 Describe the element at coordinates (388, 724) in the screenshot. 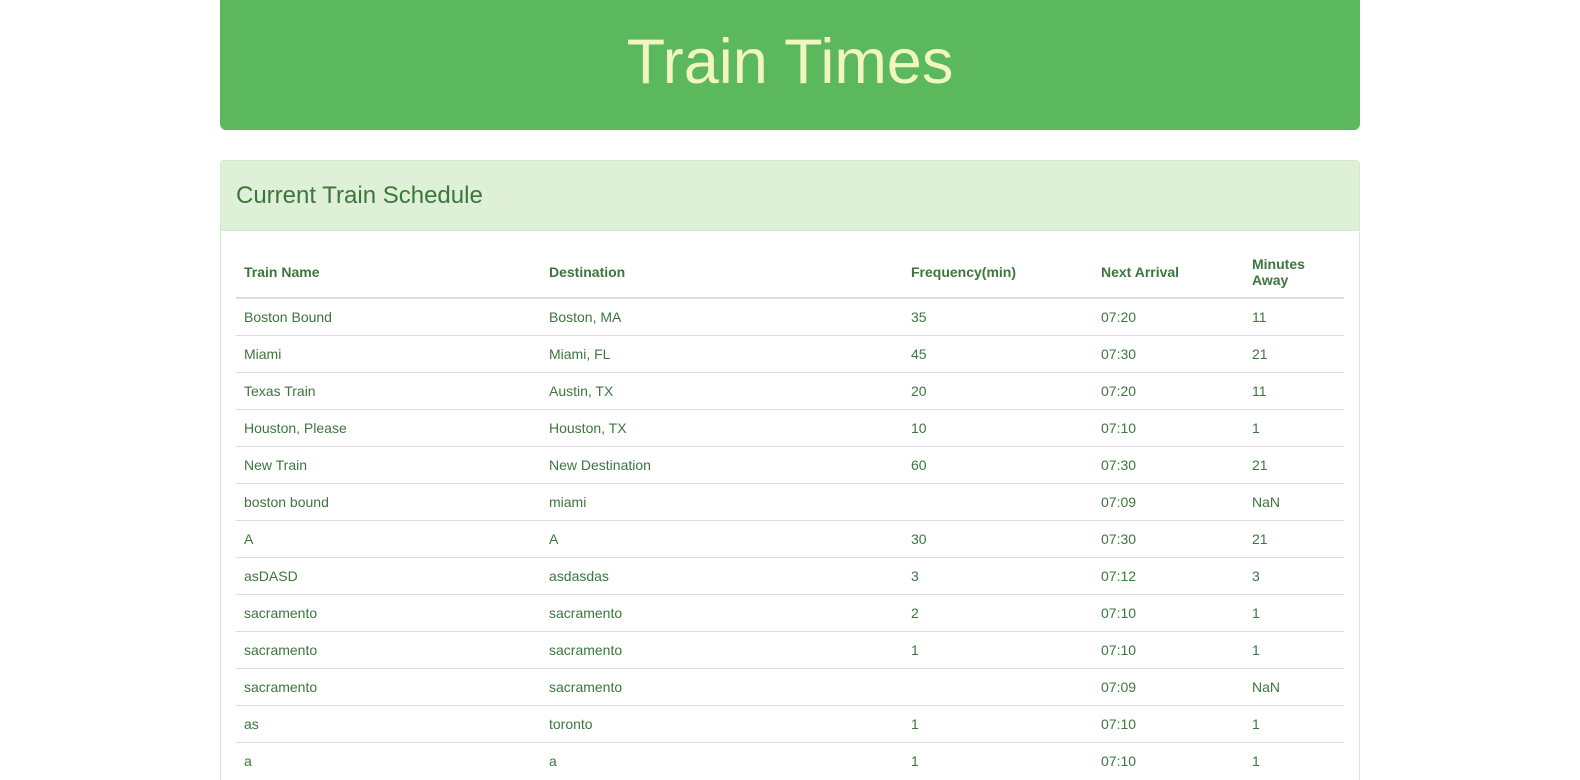

I see `cell-train-name: as` at that location.